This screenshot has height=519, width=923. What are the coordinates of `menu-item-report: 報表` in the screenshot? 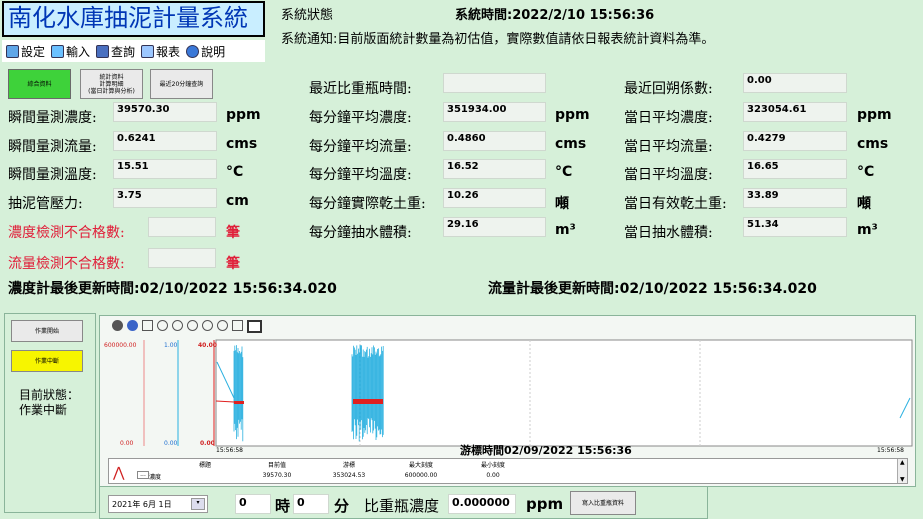 It's located at (160, 51).